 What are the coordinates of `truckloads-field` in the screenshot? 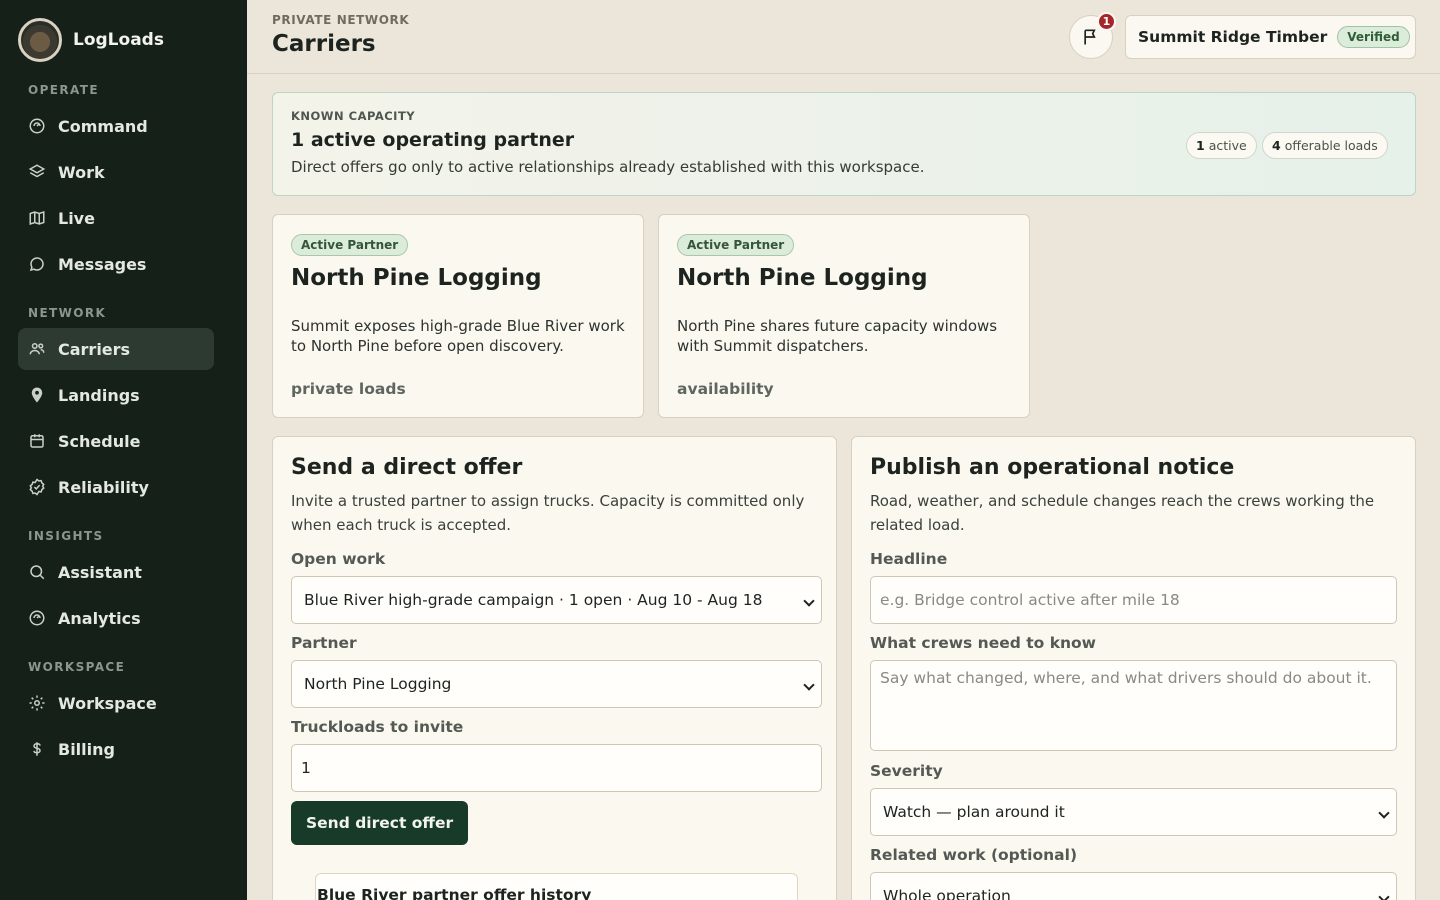 It's located at (555, 768).